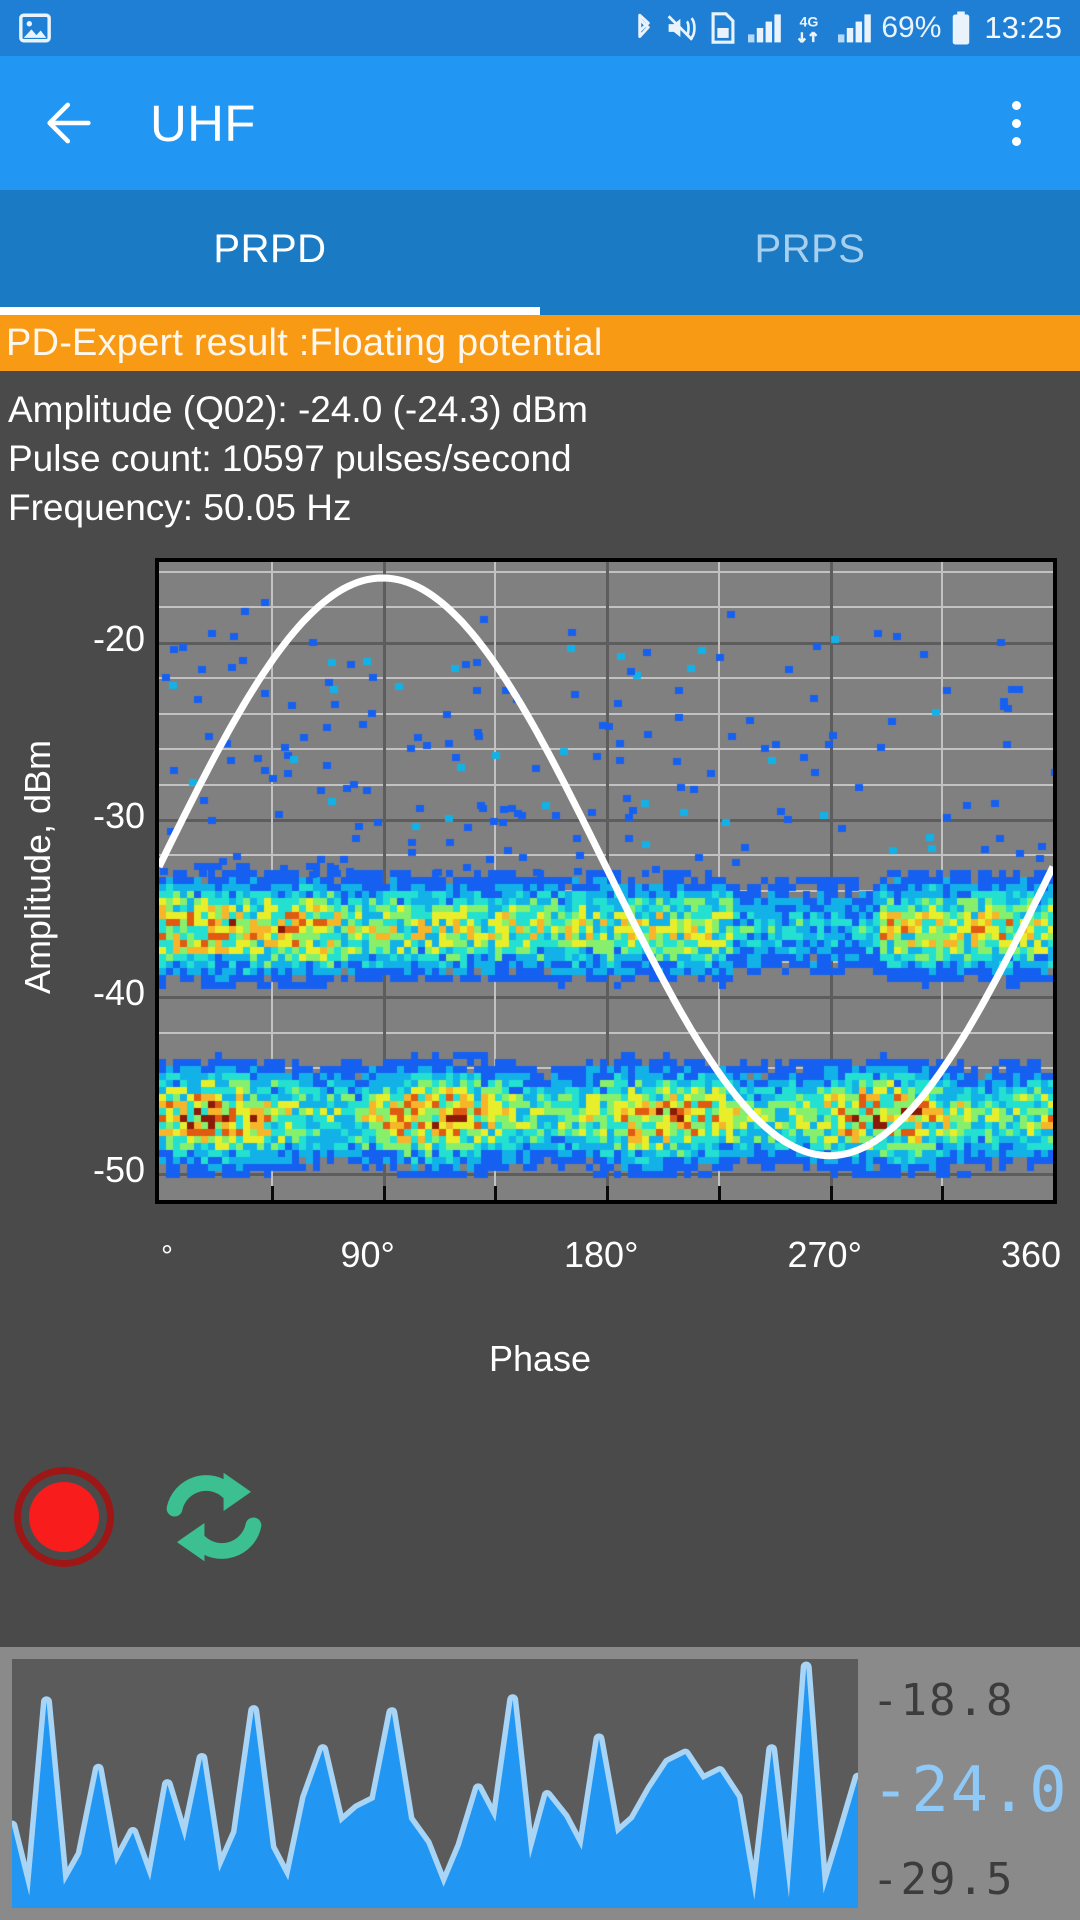  Describe the element at coordinates (810, 252) in the screenshot. I see `tab-prps: PRPS` at that location.